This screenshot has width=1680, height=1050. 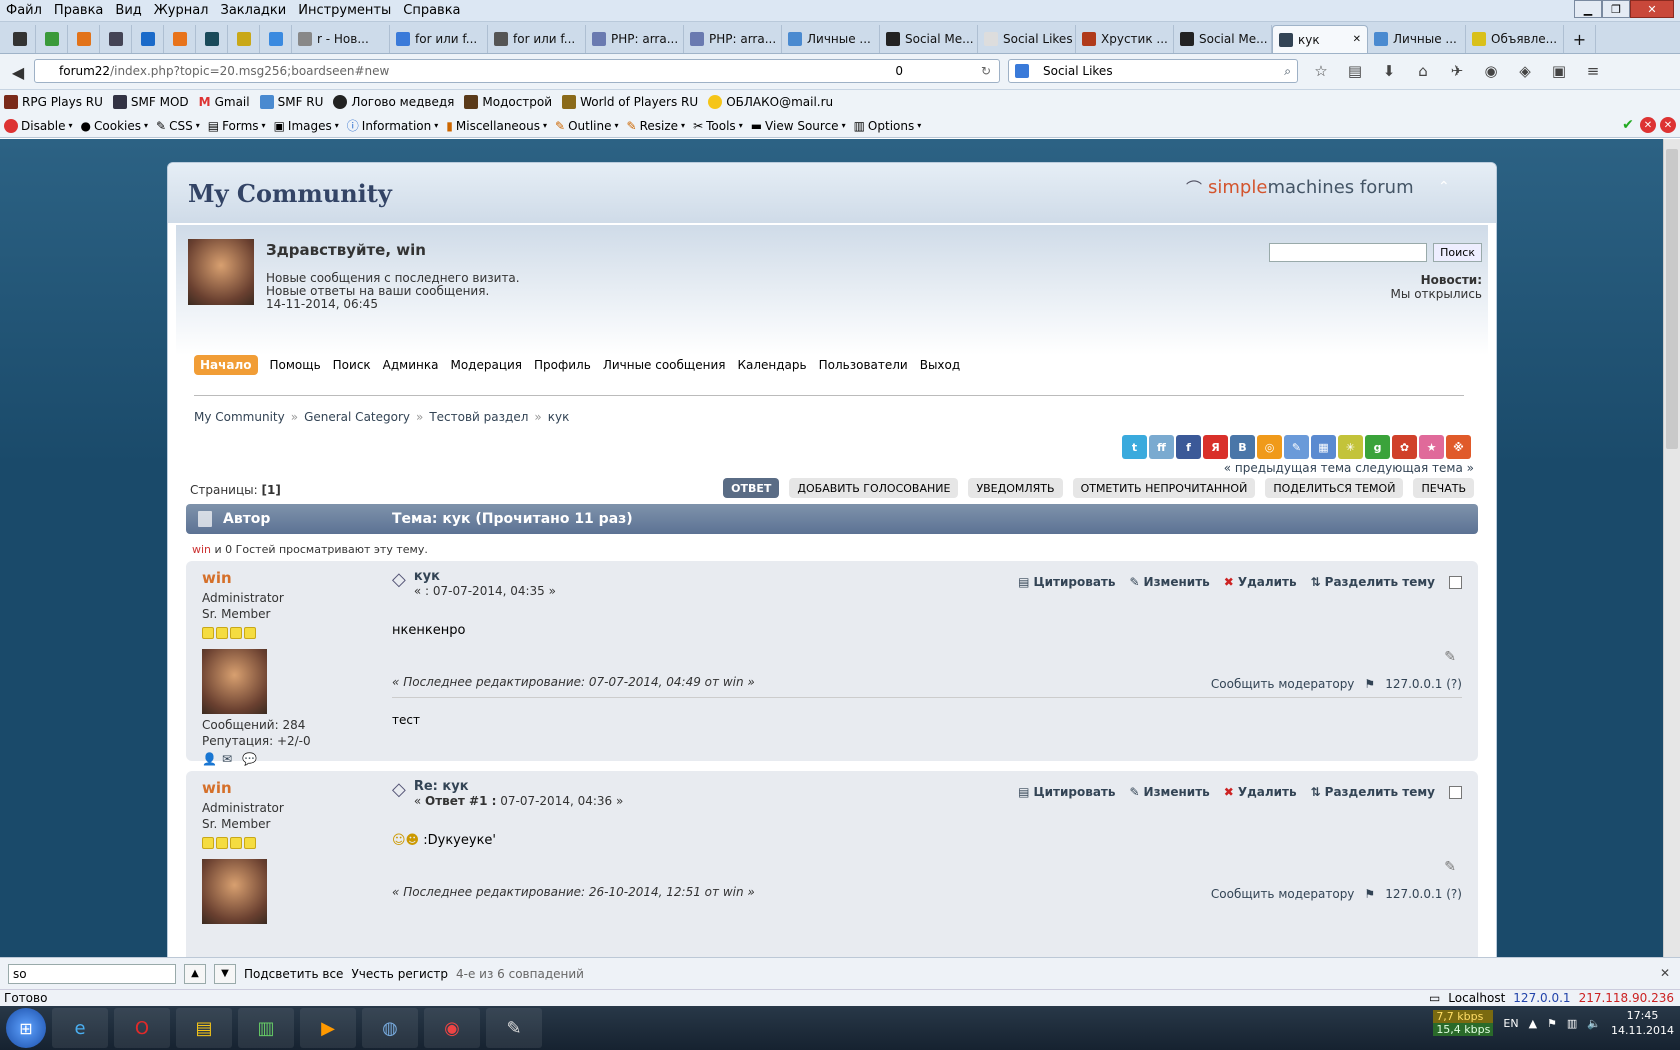 What do you see at coordinates (940, 365) in the screenshot?
I see `menu-logout: Выход` at bounding box center [940, 365].